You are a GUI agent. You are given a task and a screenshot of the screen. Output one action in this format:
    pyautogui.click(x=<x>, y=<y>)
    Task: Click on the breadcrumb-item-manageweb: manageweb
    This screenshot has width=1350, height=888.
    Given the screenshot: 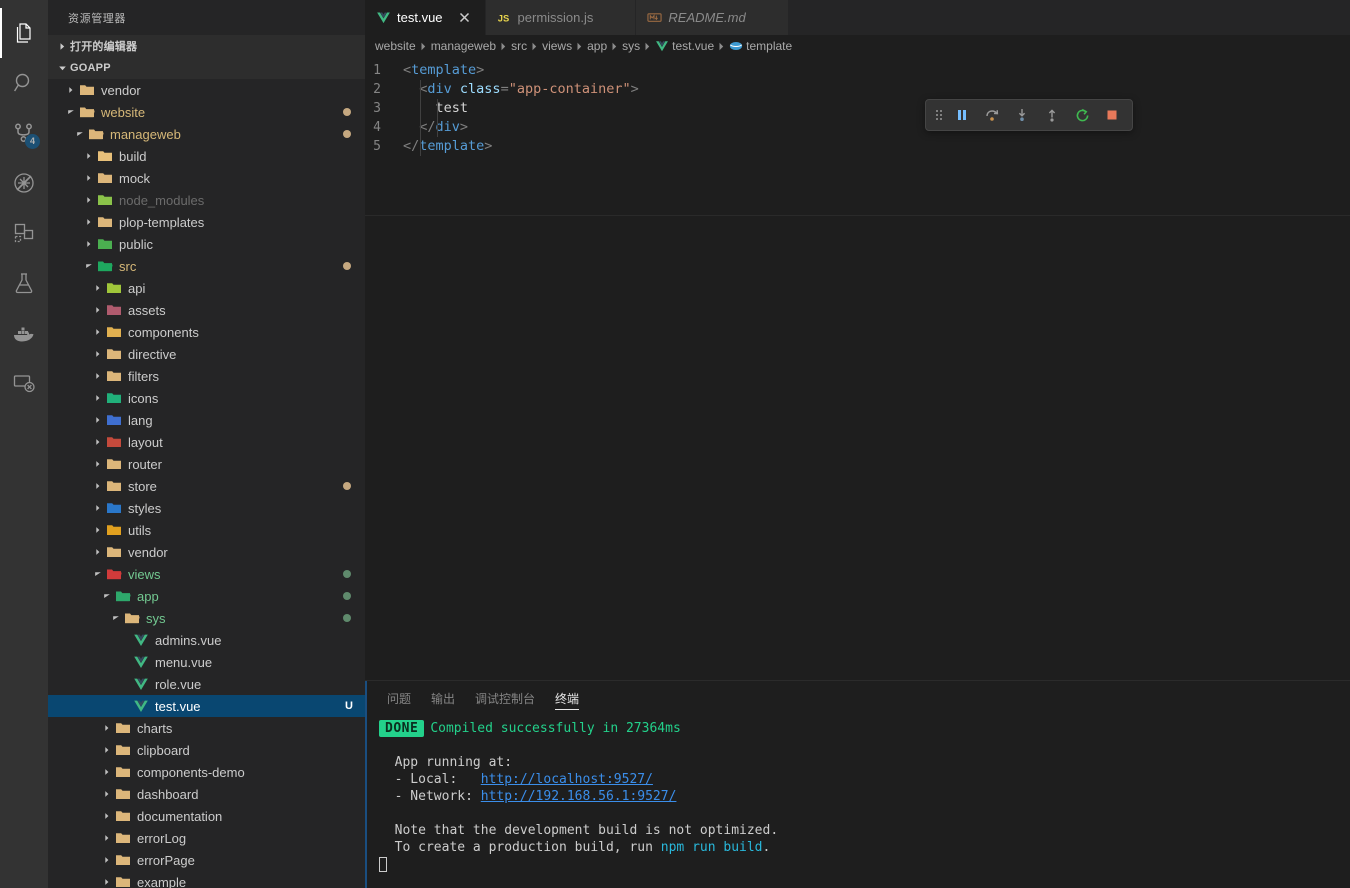 What is the action you would take?
    pyautogui.click(x=463, y=46)
    